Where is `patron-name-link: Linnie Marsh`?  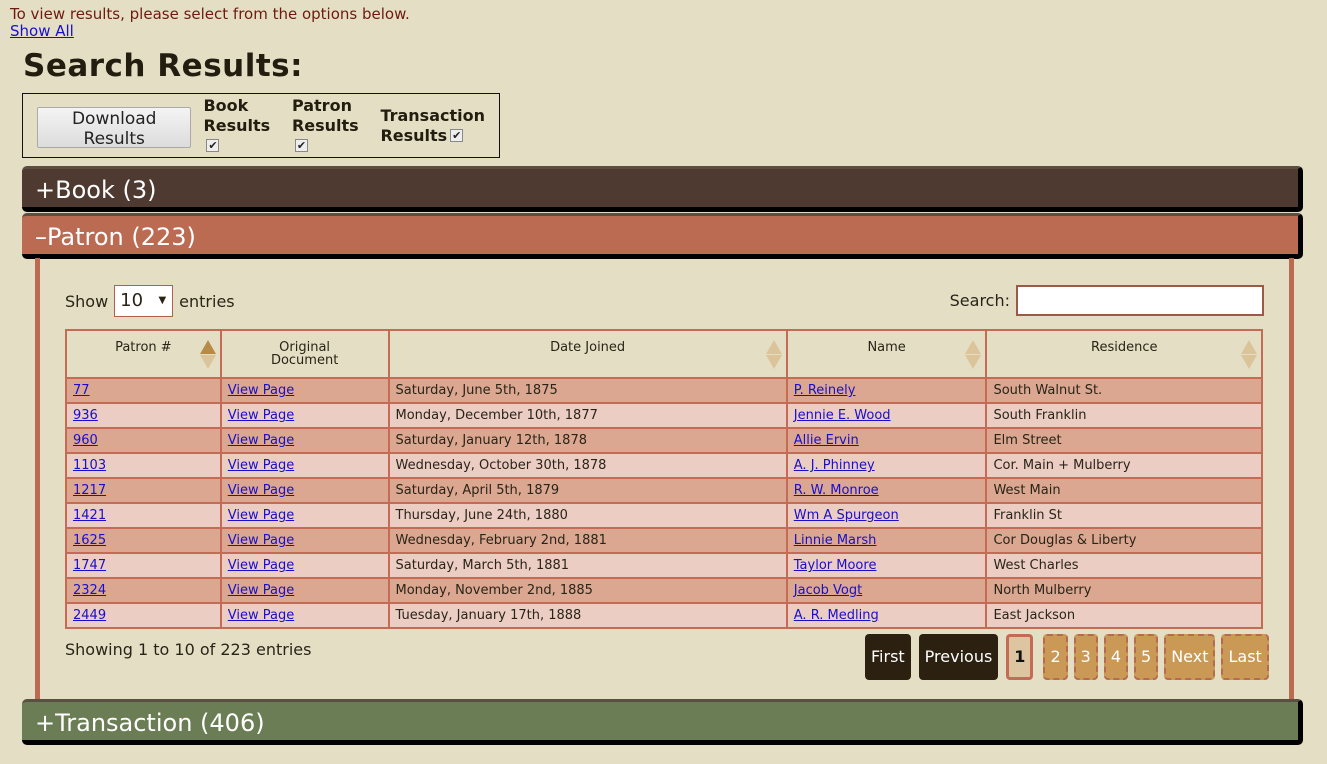 patron-name-link: Linnie Marsh is located at coordinates (835, 540).